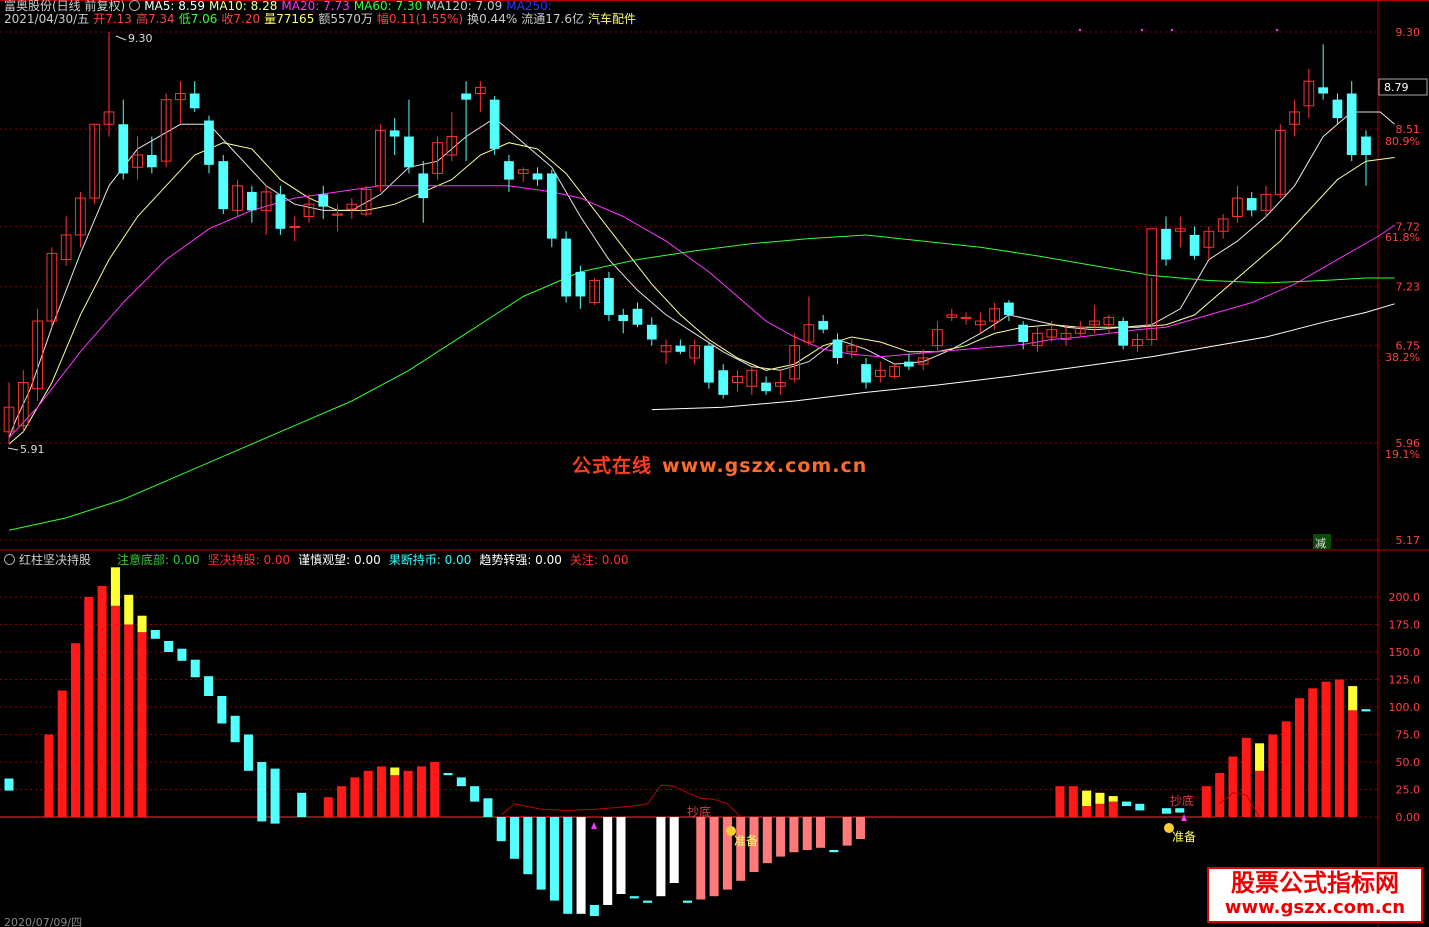 The image size is (1429, 927). Describe the element at coordinates (135, 5) in the screenshot. I see `settings-icon` at that location.